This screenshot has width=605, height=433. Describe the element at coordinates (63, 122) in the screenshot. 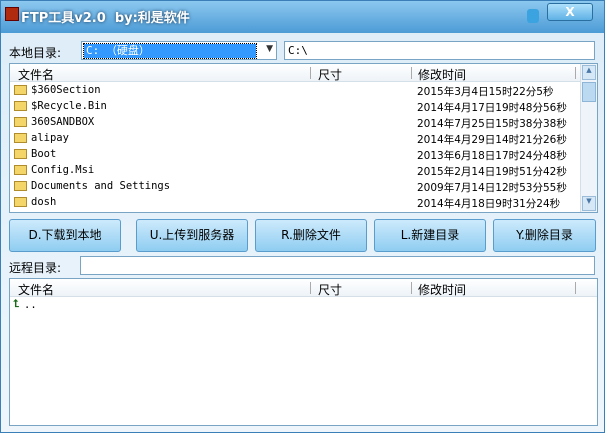

I see `file-name: 360SANDBOX` at that location.